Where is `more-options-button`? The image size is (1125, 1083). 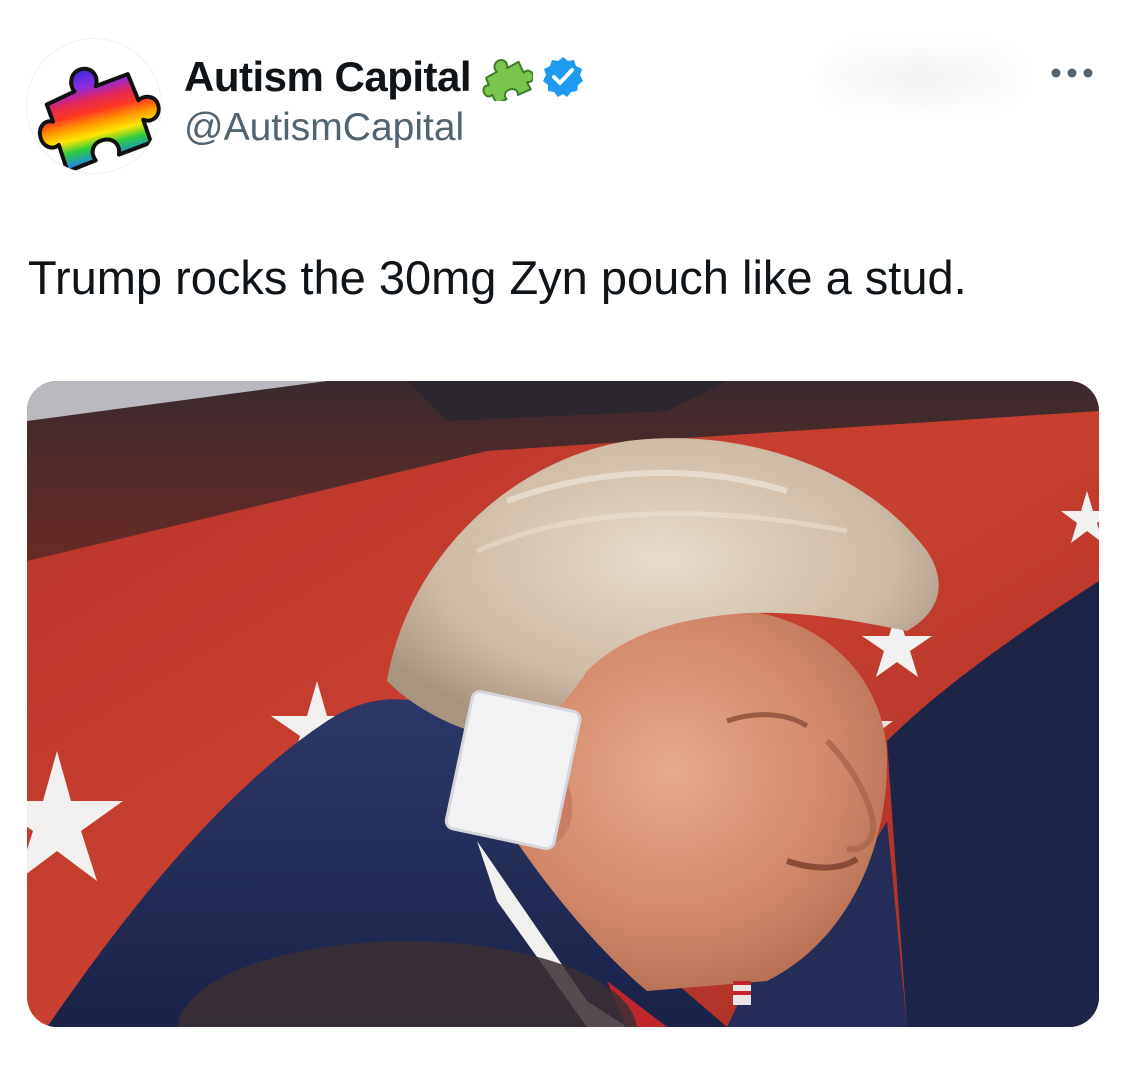
more-options-button is located at coordinates (1072, 73).